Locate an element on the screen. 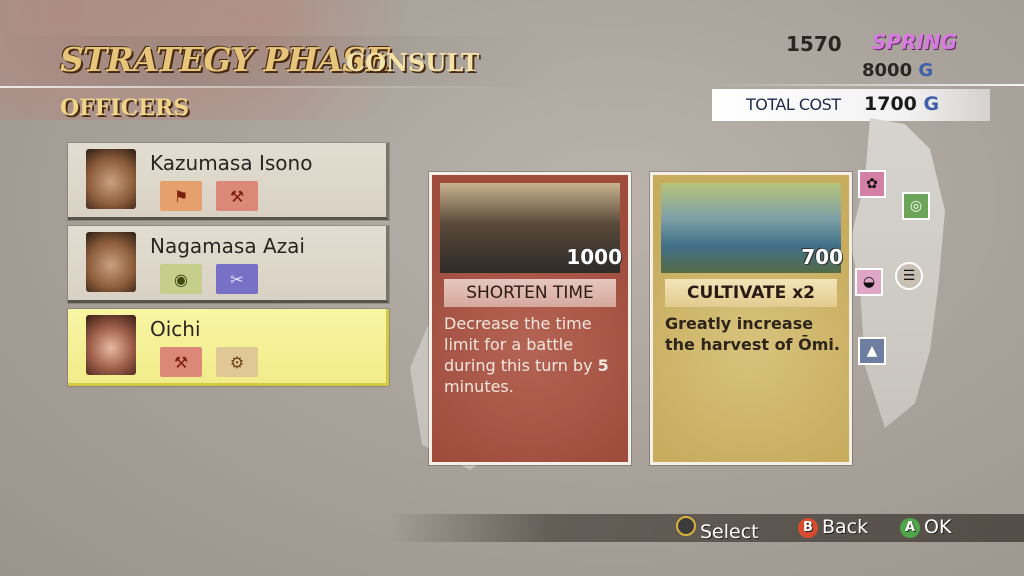  total-cost-value: 1700 G is located at coordinates (901, 104).